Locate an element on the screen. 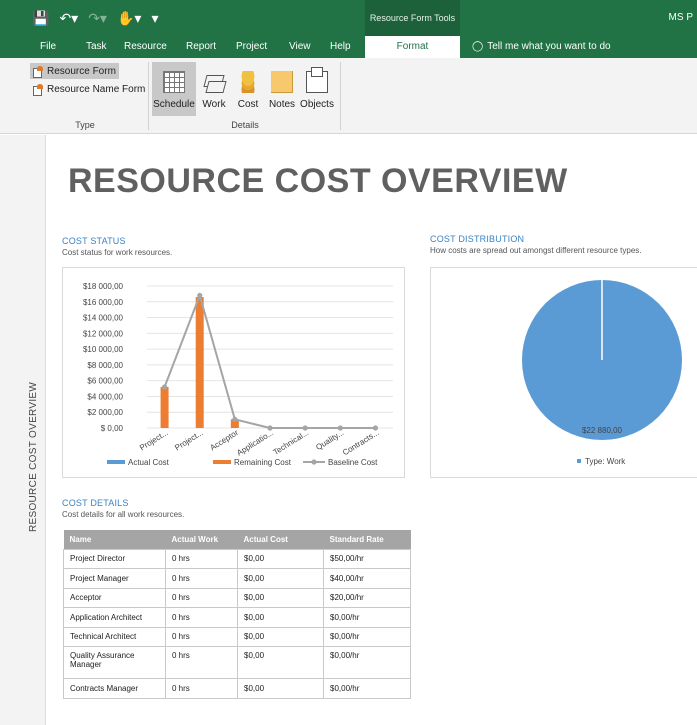 The height and width of the screenshot is (725, 697). legend-swatch-marker is located at coordinates (314, 462).